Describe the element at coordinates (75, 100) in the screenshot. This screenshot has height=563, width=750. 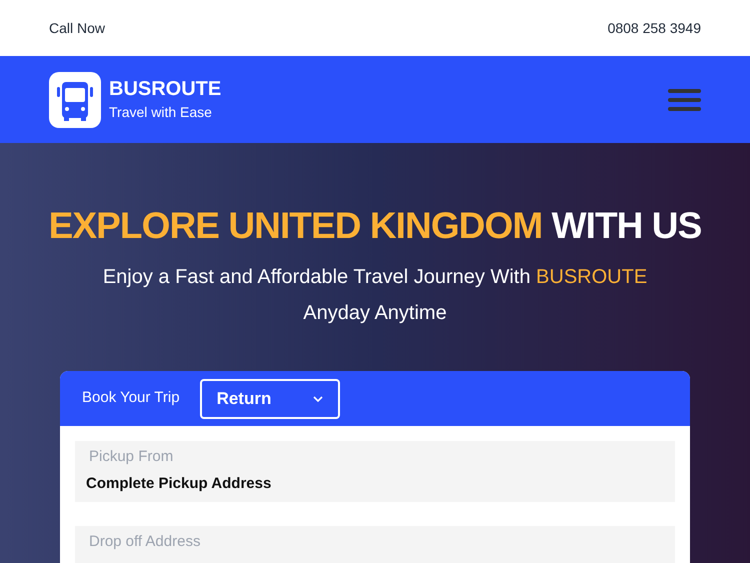
I see `bus-logo-icon` at that location.